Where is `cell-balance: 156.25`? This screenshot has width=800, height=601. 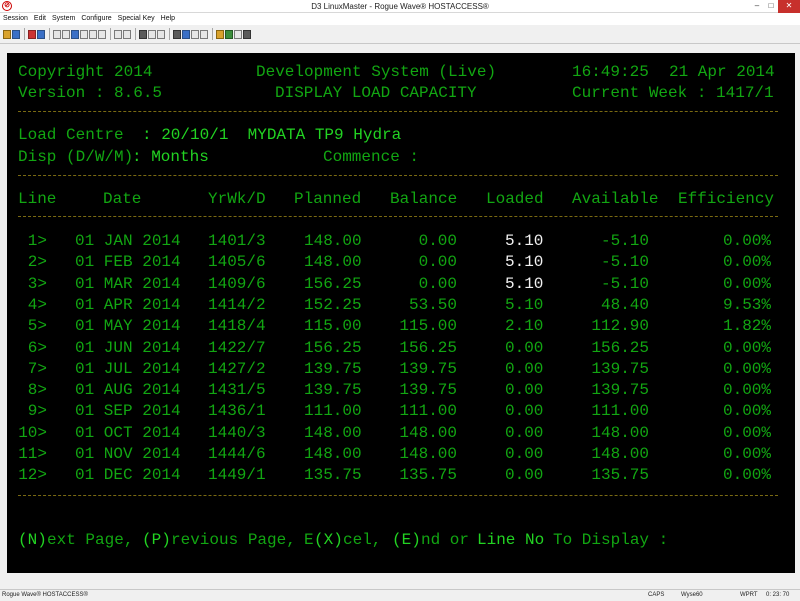
cell-balance: 156.25 is located at coordinates (428, 348).